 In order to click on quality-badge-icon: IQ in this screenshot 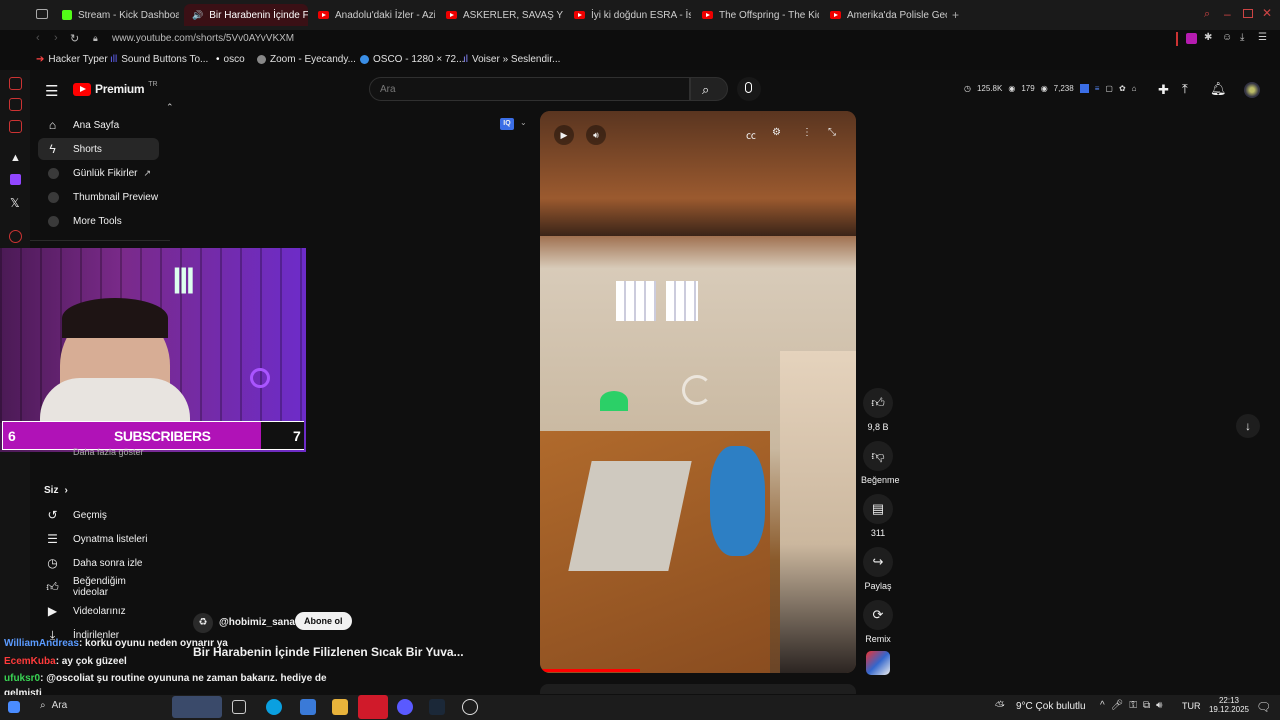, I will do `click(507, 124)`.